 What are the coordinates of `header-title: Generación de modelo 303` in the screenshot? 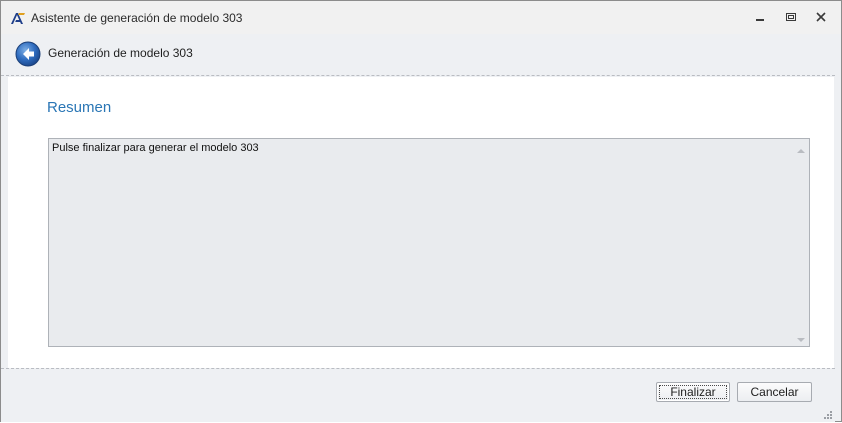 It's located at (120, 53).